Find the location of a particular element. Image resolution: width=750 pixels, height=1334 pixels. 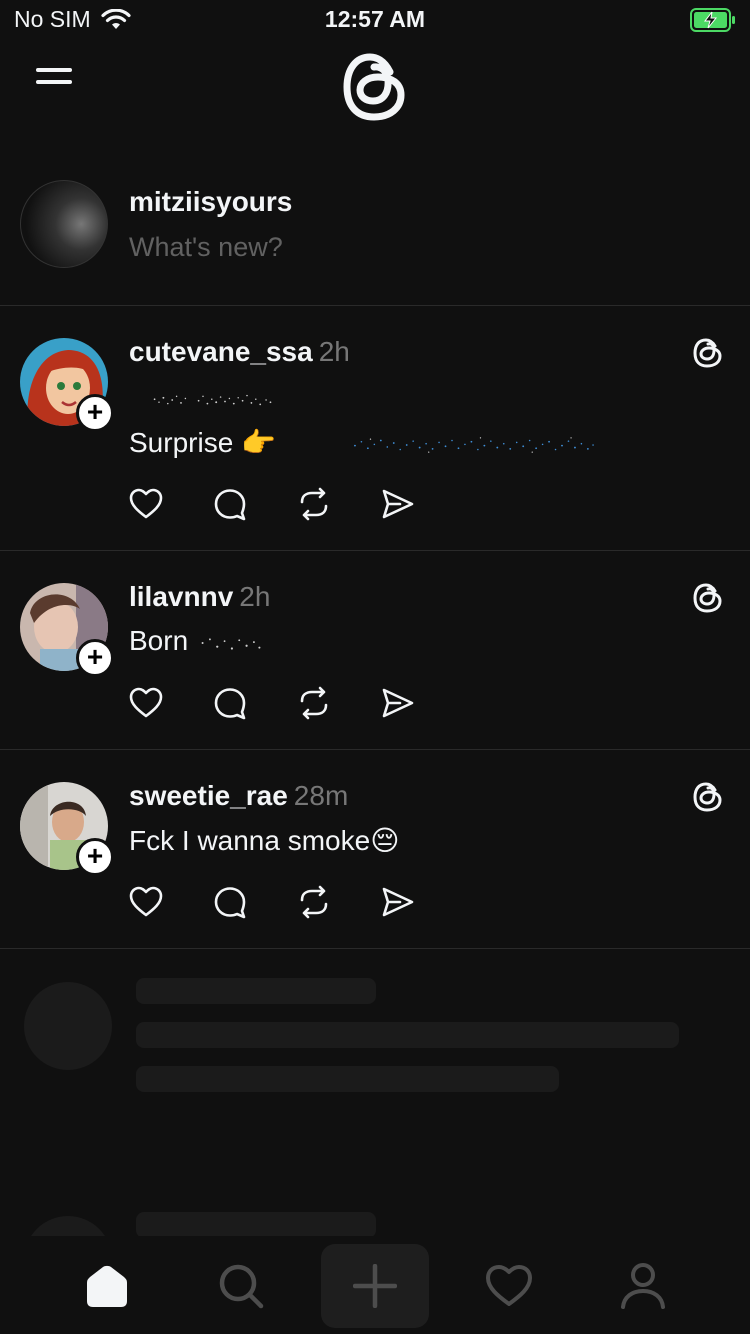

post-header: lilavnnv 2h is located at coordinates (199, 597).